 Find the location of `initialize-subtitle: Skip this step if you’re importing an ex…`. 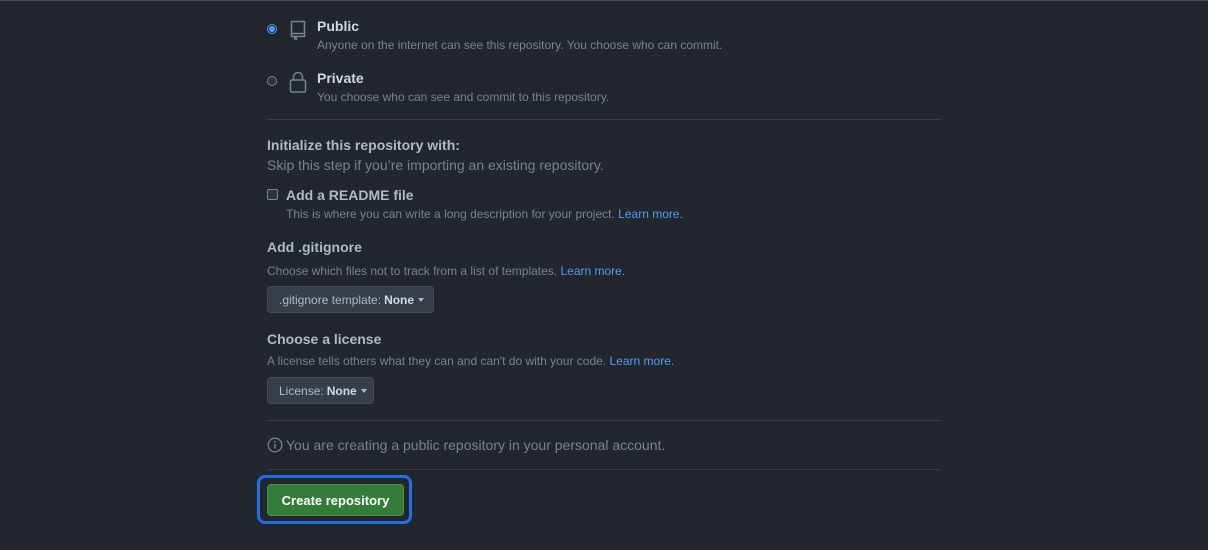

initialize-subtitle: Skip this step if you’re importing an ex… is located at coordinates (435, 165).